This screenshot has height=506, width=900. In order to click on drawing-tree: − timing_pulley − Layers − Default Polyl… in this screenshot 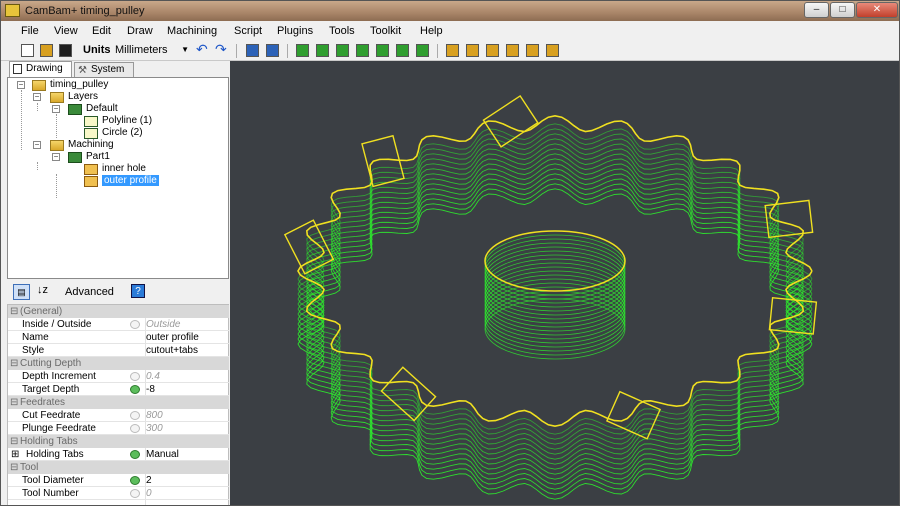, I will do `click(118, 178)`.